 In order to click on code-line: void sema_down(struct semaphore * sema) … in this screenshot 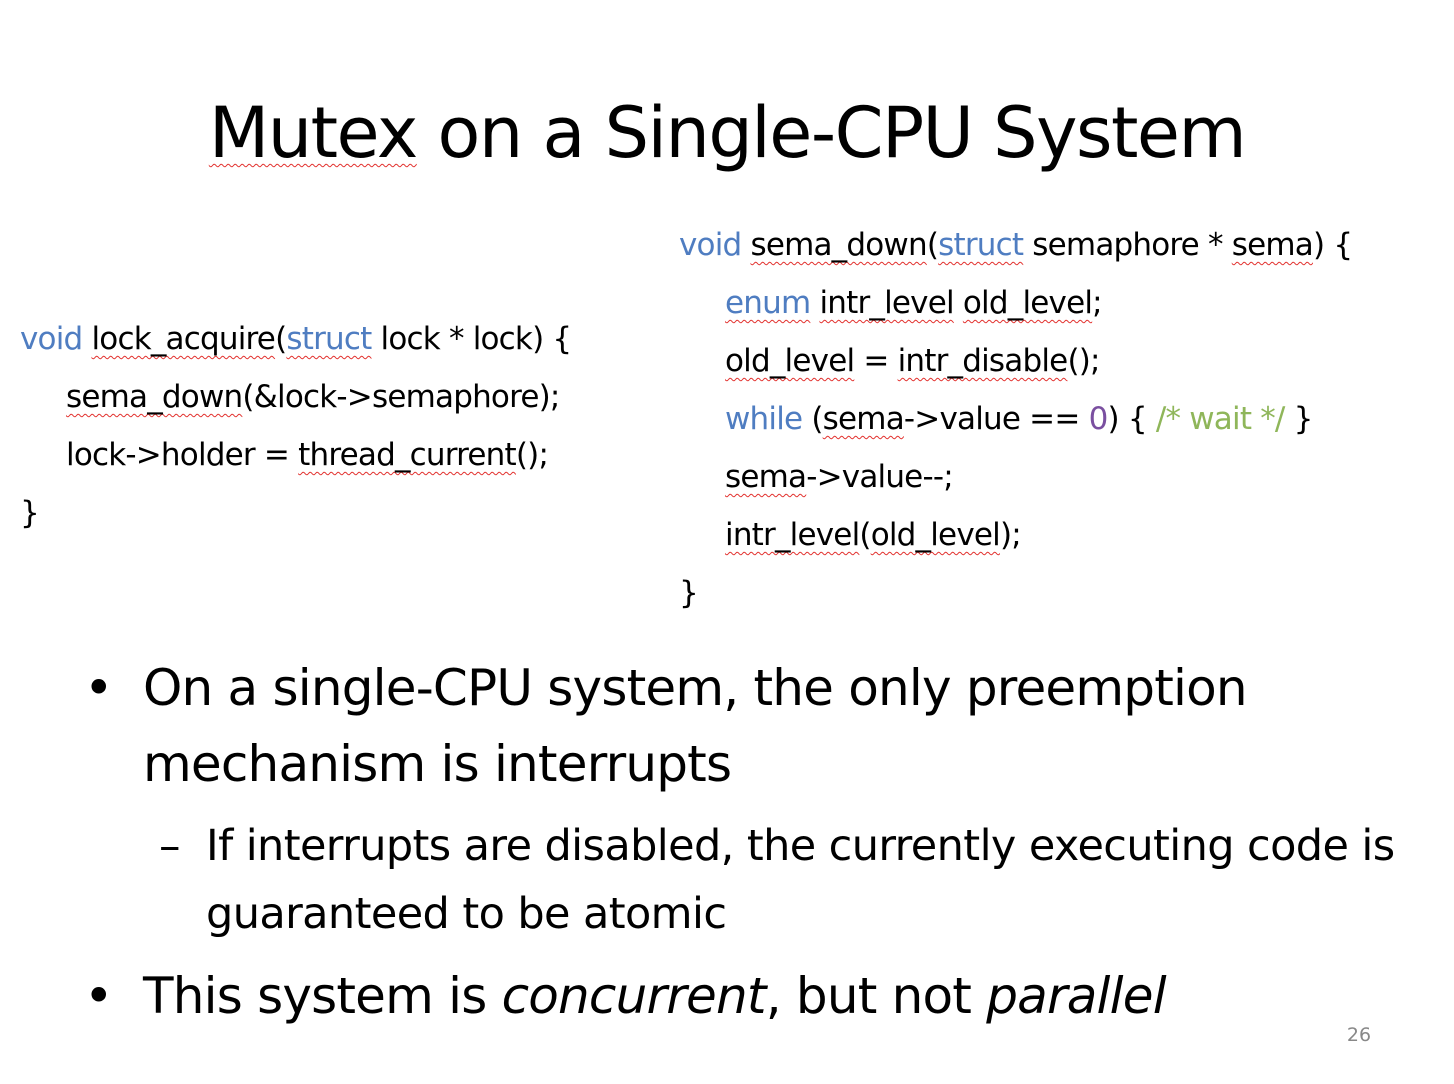, I will do `click(1016, 245)`.